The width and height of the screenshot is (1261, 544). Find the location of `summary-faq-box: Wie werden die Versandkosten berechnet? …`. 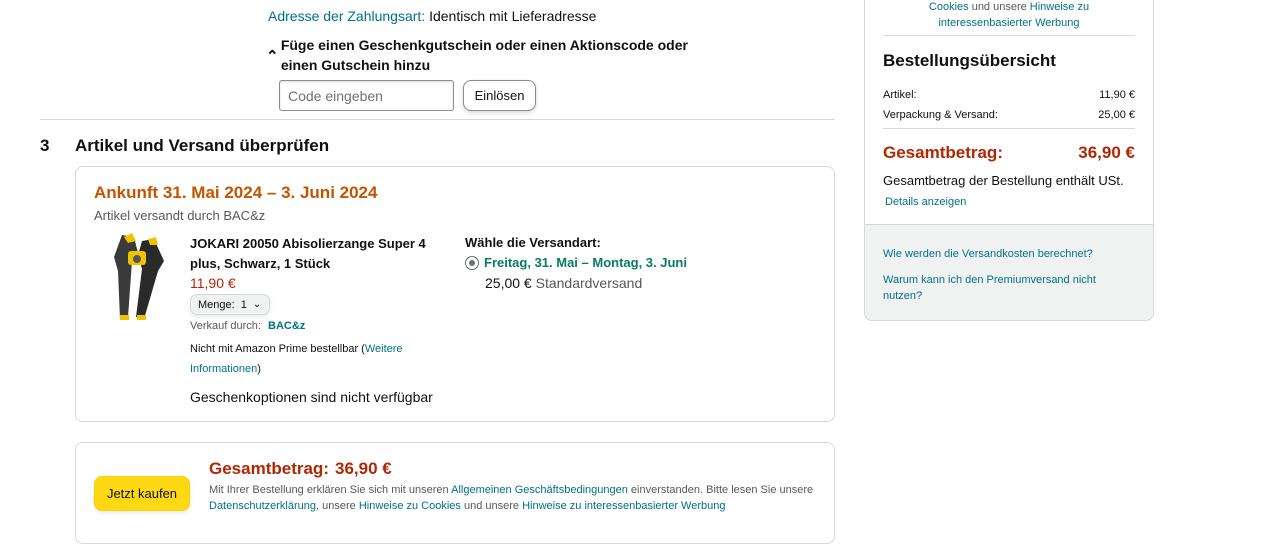

summary-faq-box: Wie werden die Versandkosten berechnet? … is located at coordinates (1009, 272).